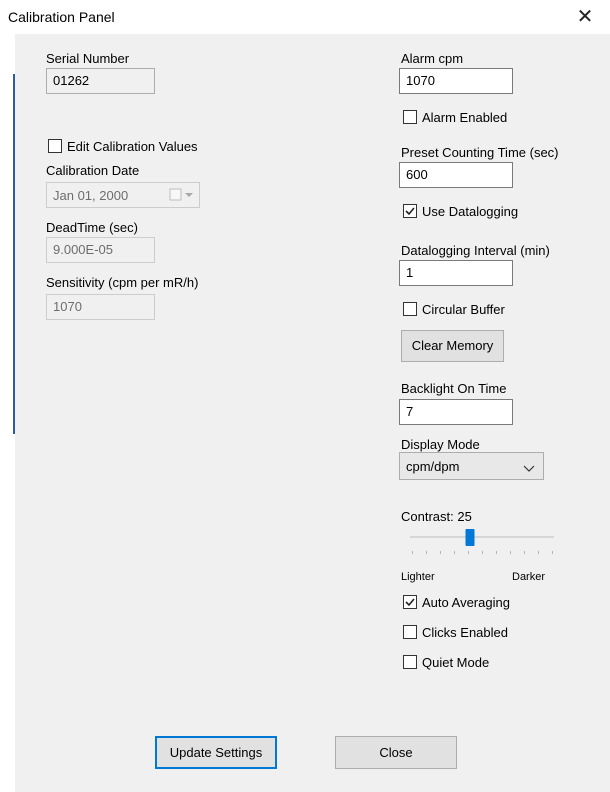  What do you see at coordinates (440, 444) in the screenshot?
I see `display-mode-label: Display Mode` at bounding box center [440, 444].